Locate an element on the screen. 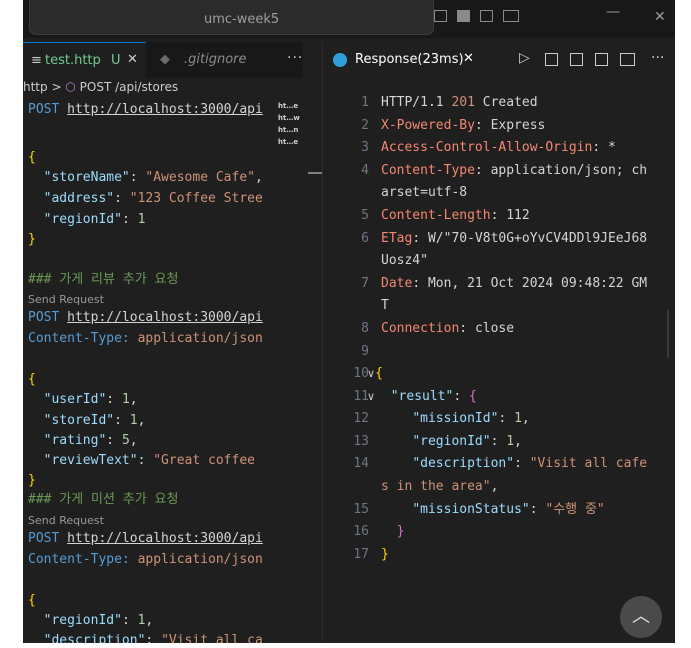 This screenshot has height=648, width=691. minimap-line: ht…e is located at coordinates (288, 142).